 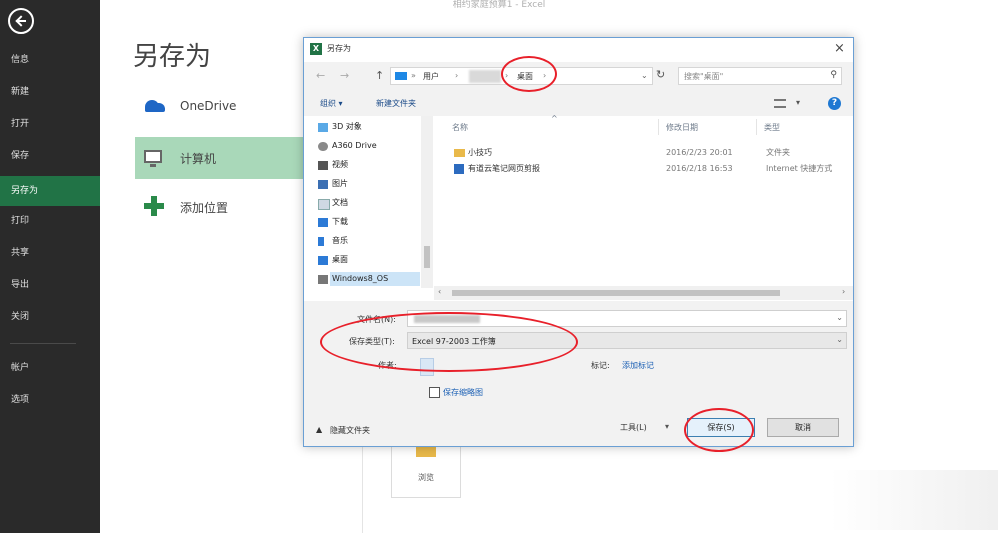 I want to click on file-row: 小技巧 2016/2/23 20:01 文件夹, so click(x=649, y=153).